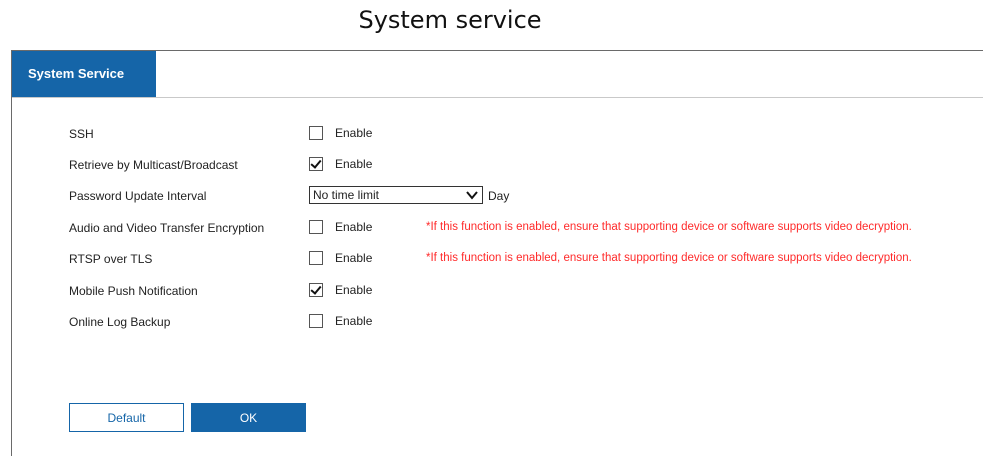 This screenshot has height=456, width=983. I want to click on push-notification-enable-label: Enable, so click(354, 290).